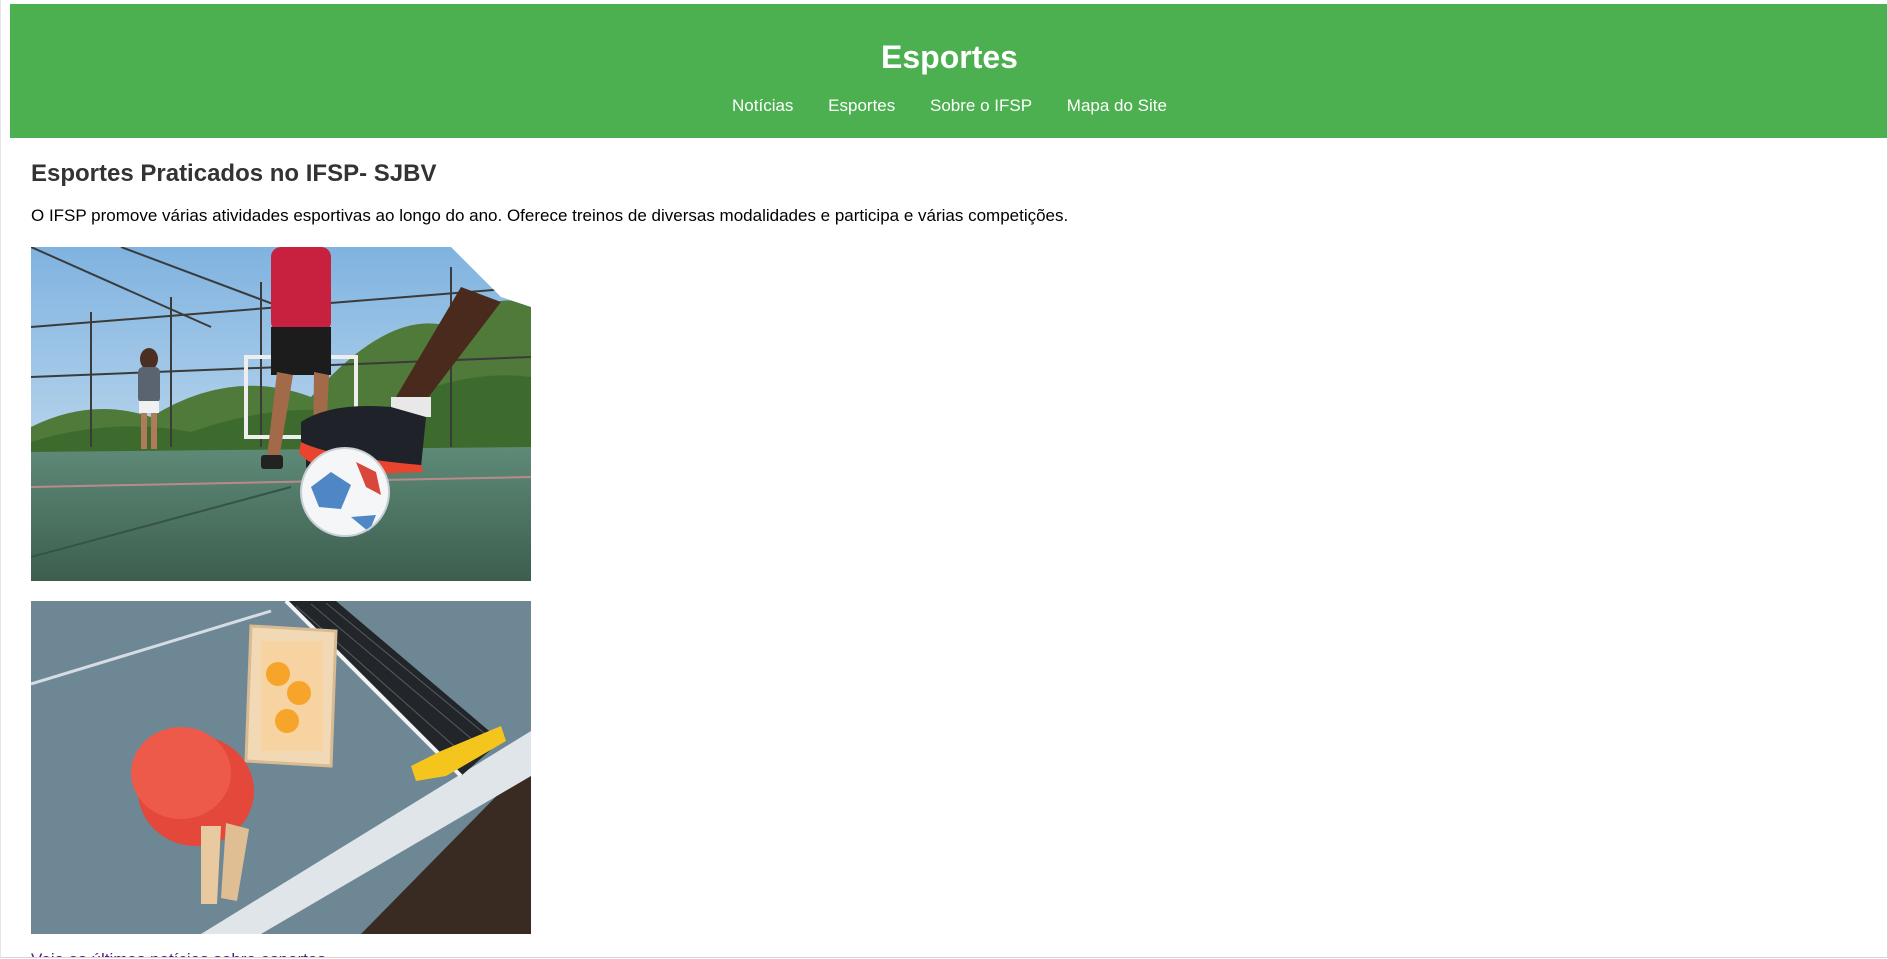 The width and height of the screenshot is (1888, 959). What do you see at coordinates (178, 952) in the screenshot?
I see `news-link: Veja as últimas notícias sobre esportes` at bounding box center [178, 952].